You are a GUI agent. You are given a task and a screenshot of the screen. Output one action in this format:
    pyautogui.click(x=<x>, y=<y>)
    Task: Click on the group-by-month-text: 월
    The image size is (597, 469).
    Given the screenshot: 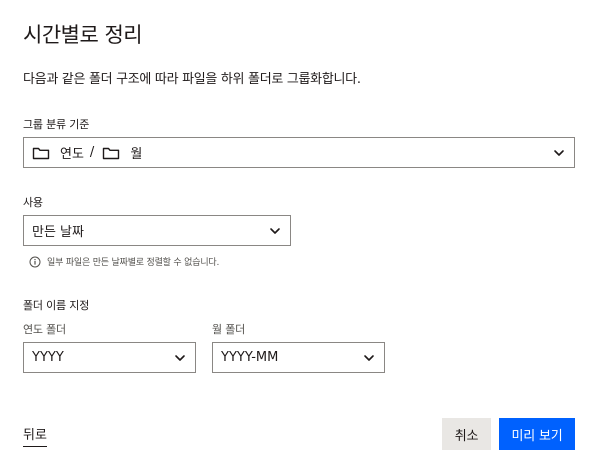 What is the action you would take?
    pyautogui.click(x=136, y=154)
    